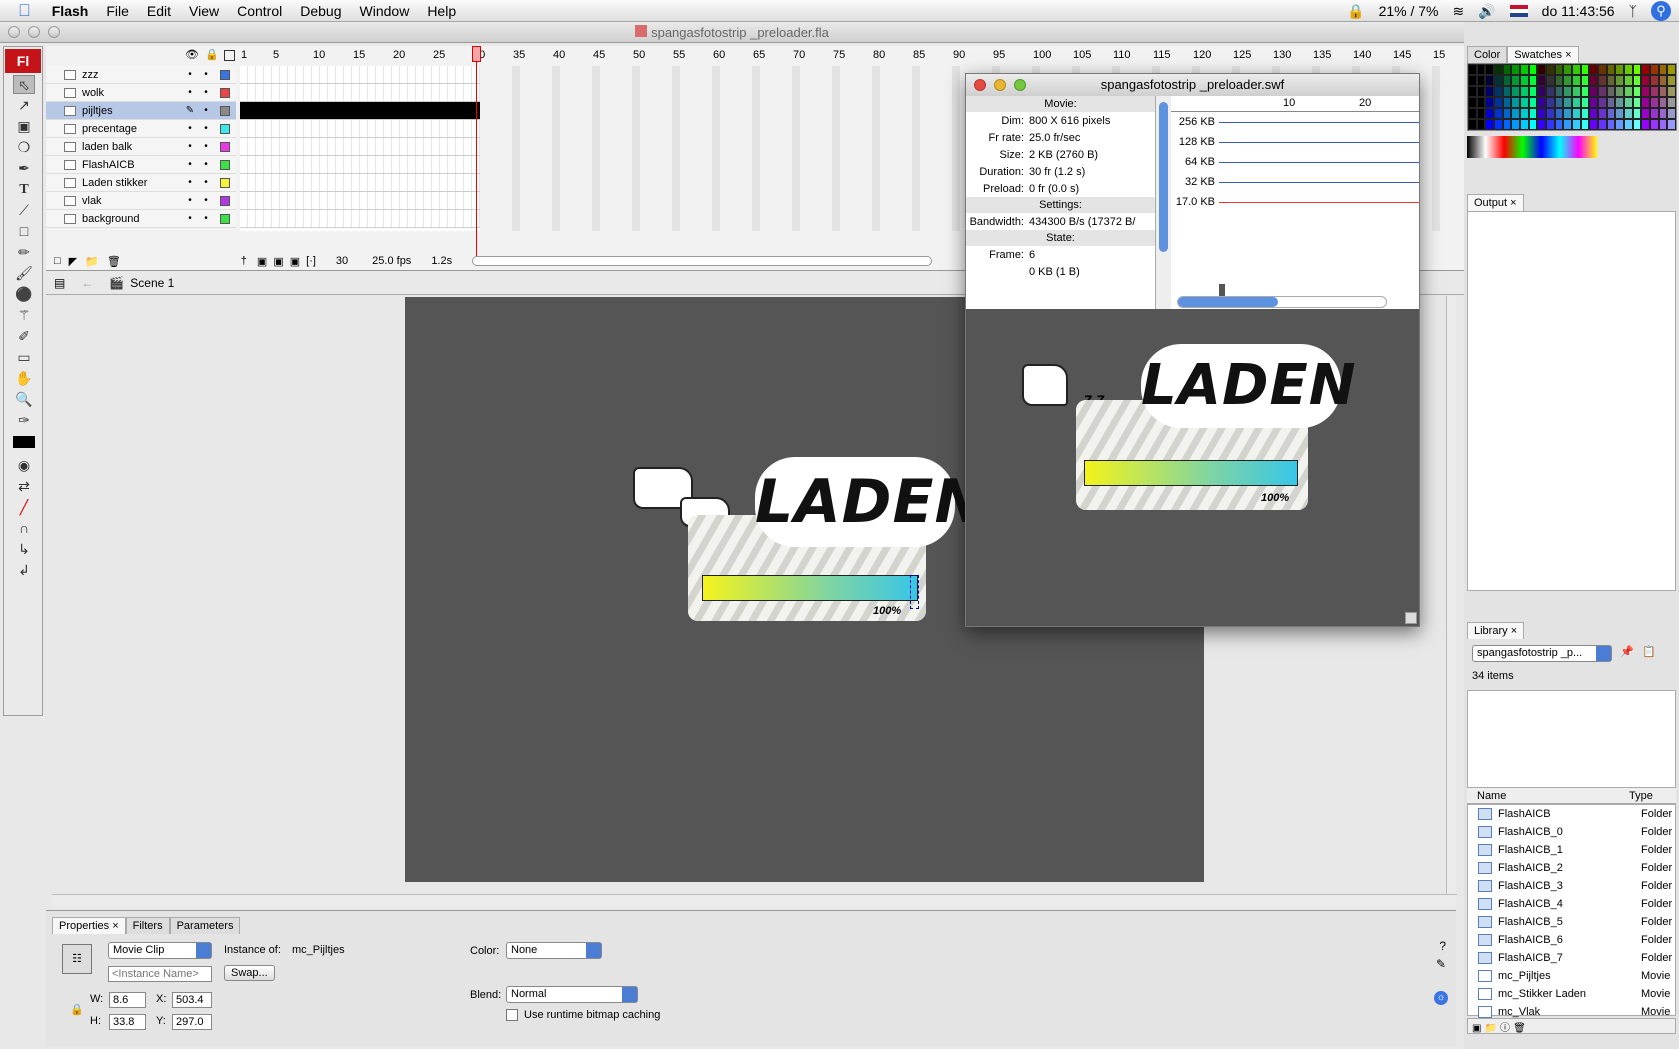 This screenshot has width=1679, height=1049. I want to click on outline-icon, so click(229, 55).